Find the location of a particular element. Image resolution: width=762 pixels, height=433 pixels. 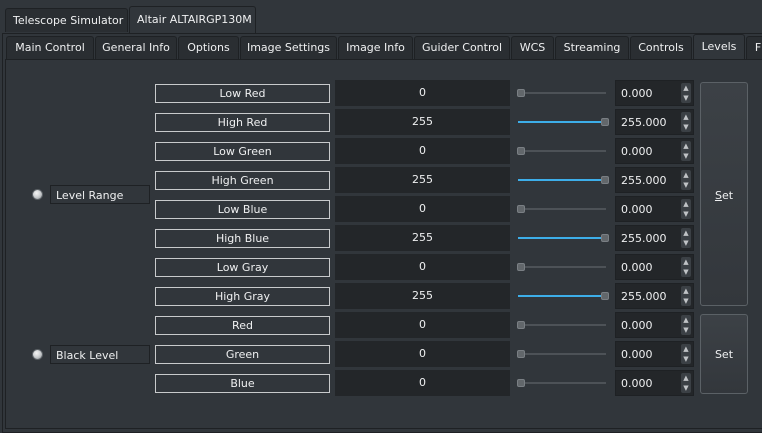

tab-options: Options is located at coordinates (208, 47).